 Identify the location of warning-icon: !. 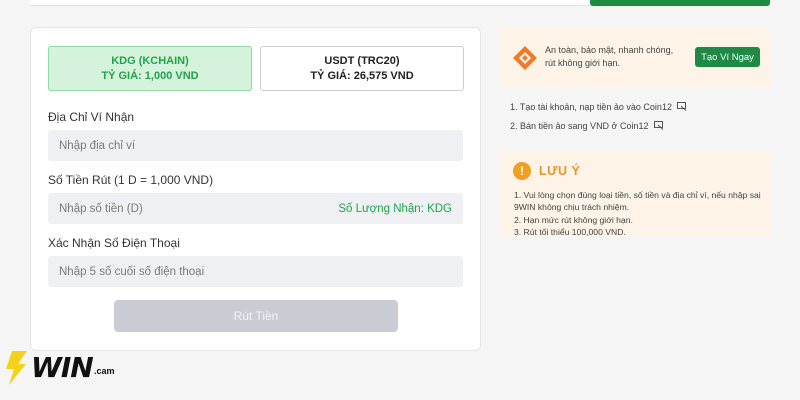
(522, 171).